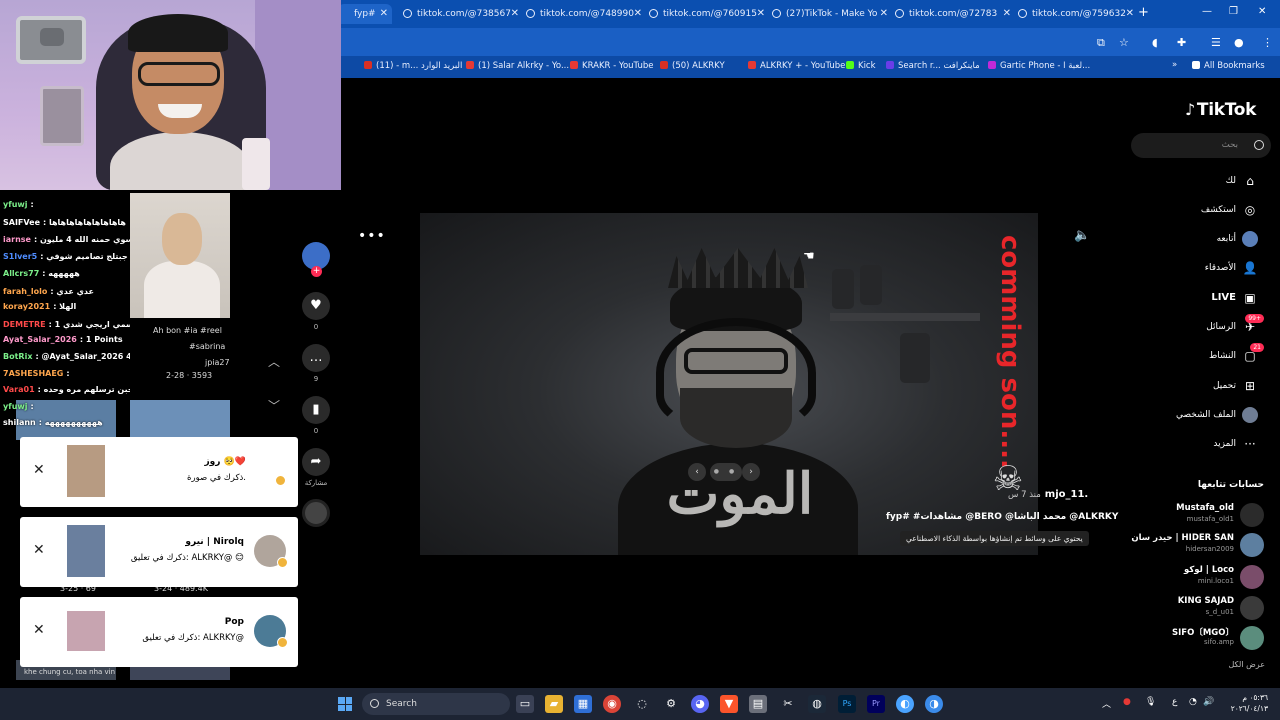 The width and height of the screenshot is (1280, 720). Describe the element at coordinates (159, 632) in the screenshot. I see `notification-card: ✕ Pop ذكرك في تعليق: ALKRKY@` at that location.